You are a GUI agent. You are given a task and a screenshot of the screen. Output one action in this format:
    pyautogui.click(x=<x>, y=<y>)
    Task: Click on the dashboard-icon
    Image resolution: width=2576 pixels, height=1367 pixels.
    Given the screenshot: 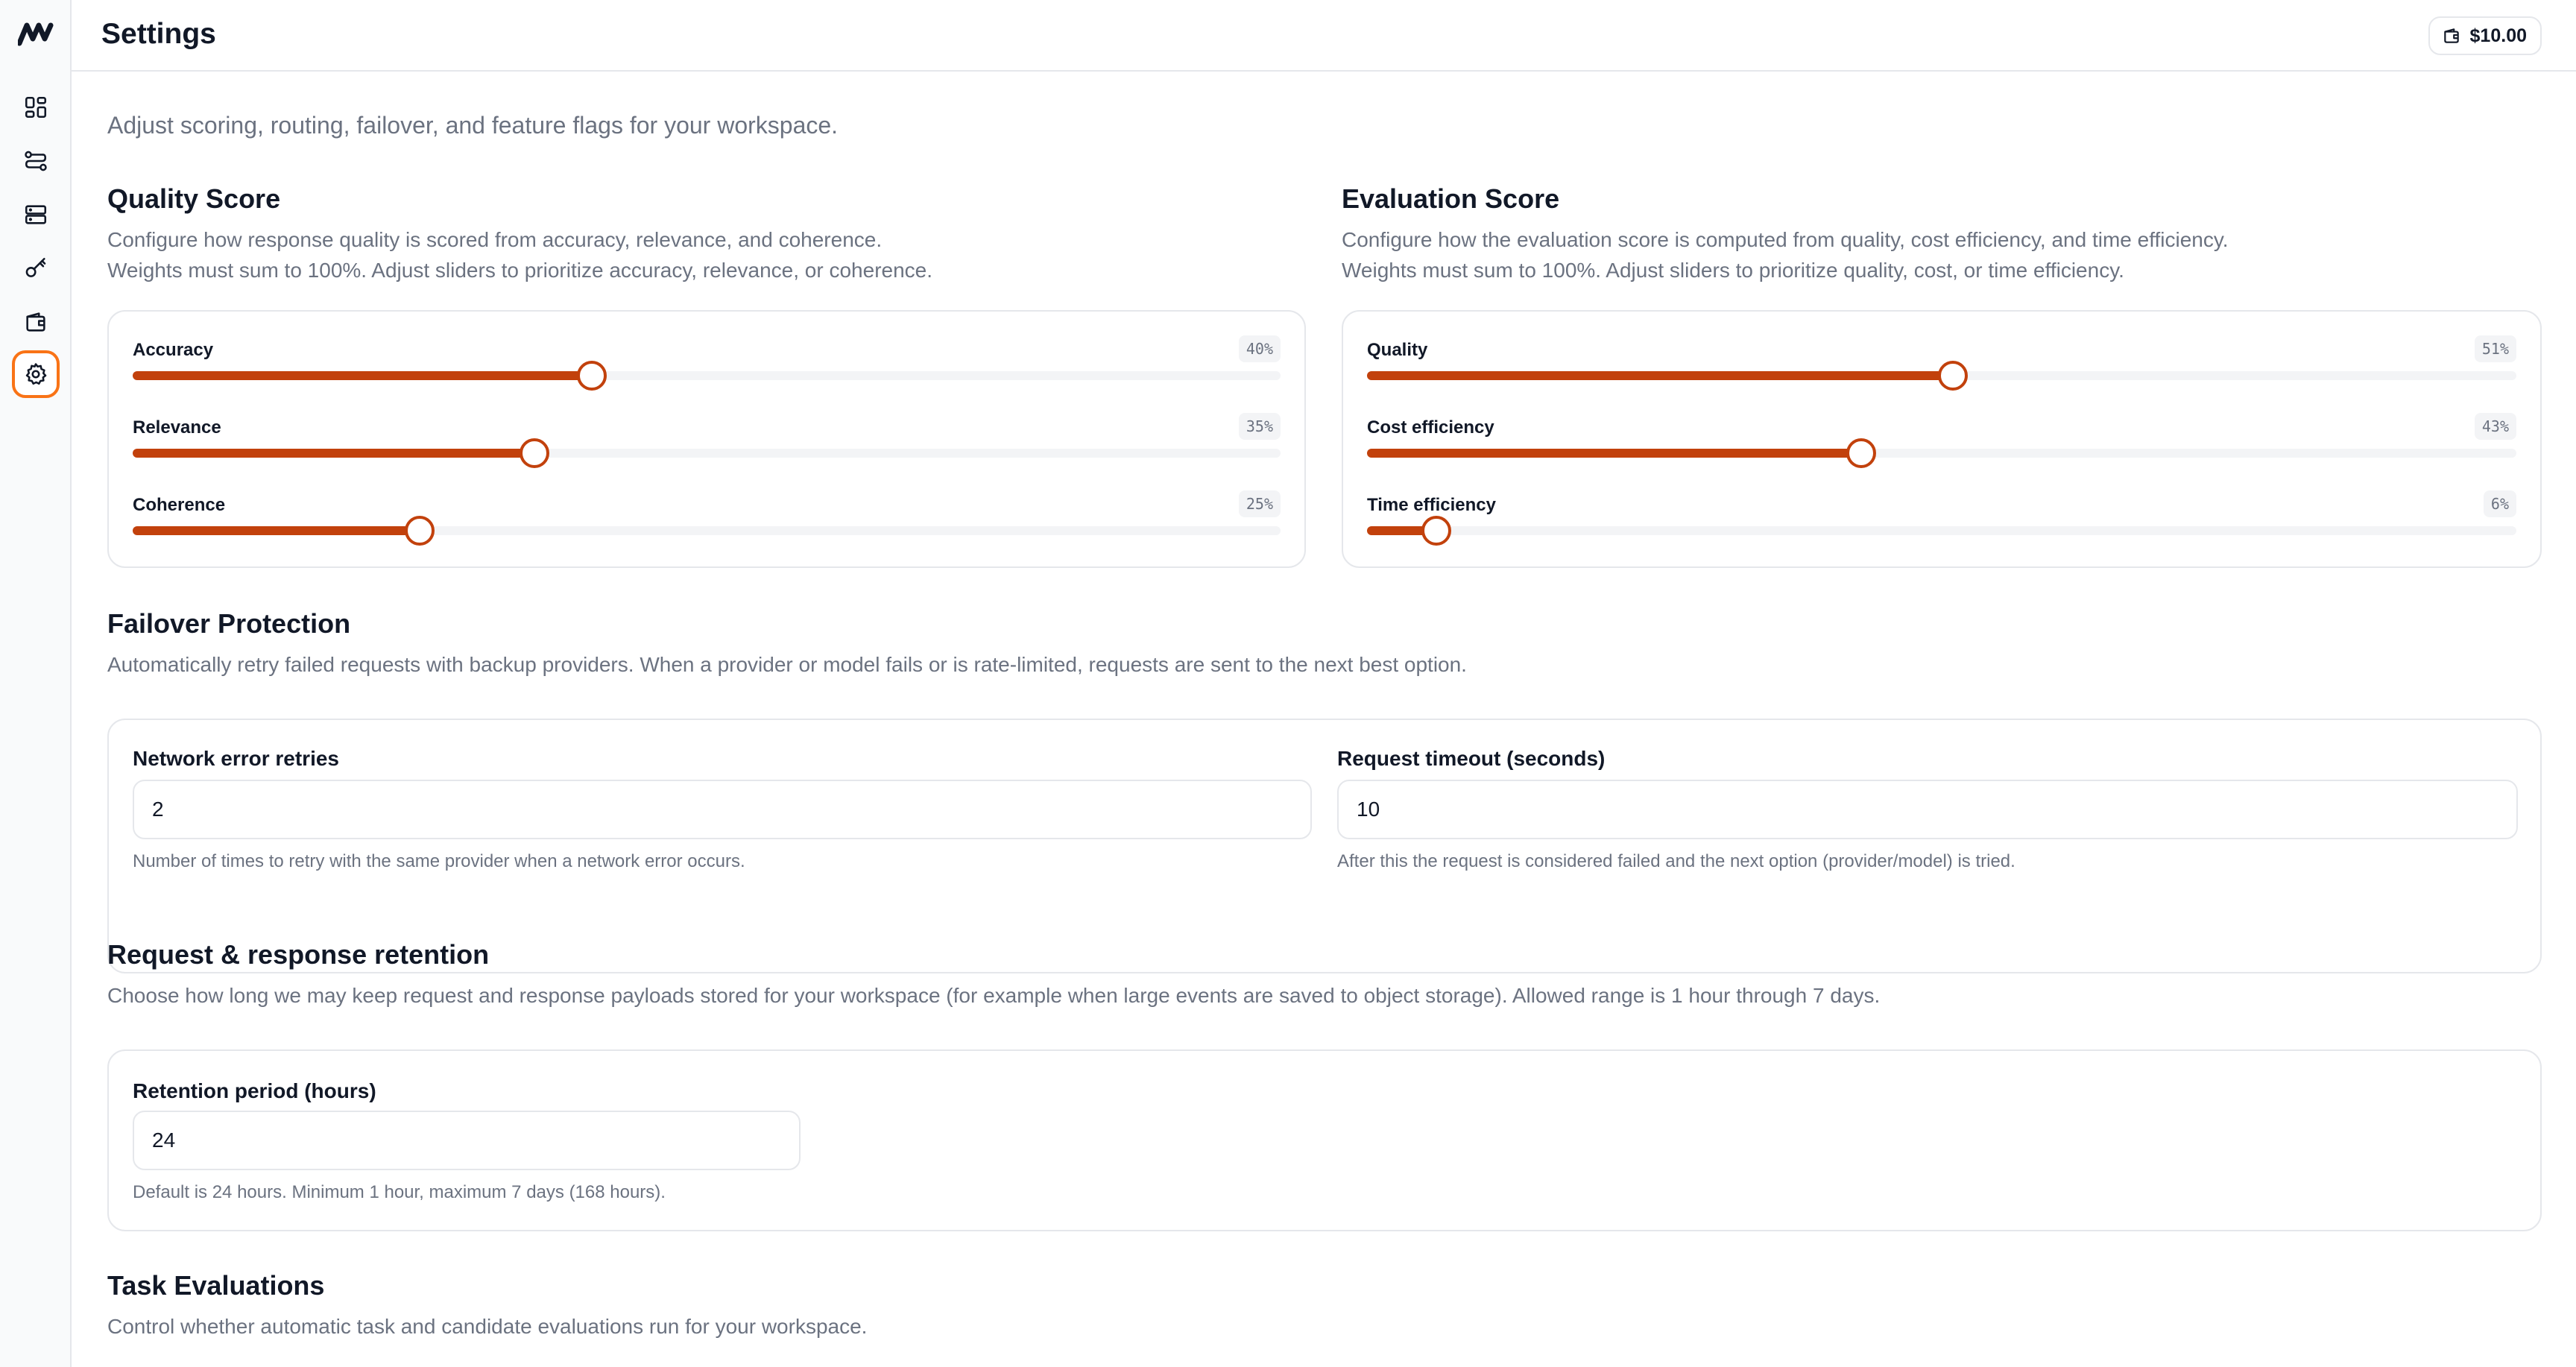 What is the action you would take?
    pyautogui.click(x=36, y=107)
    